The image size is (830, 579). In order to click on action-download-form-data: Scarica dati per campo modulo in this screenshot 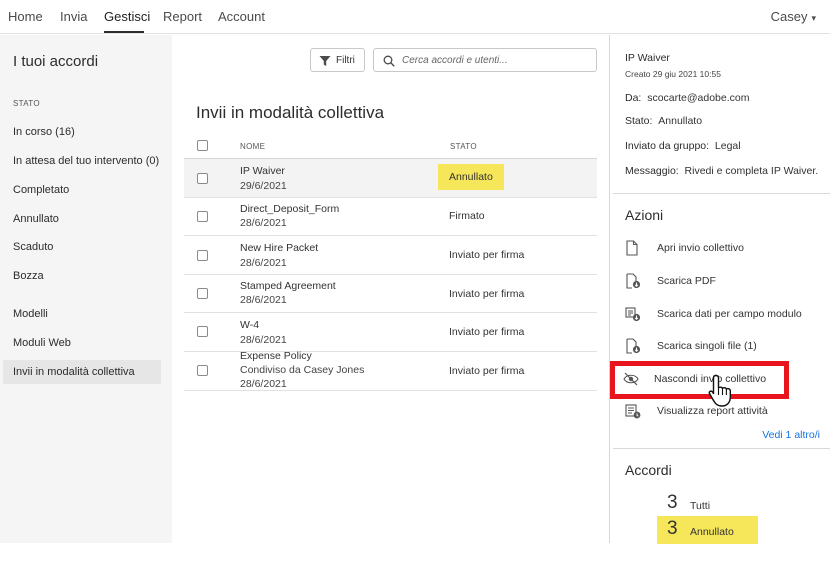, I will do `click(721, 314)`.